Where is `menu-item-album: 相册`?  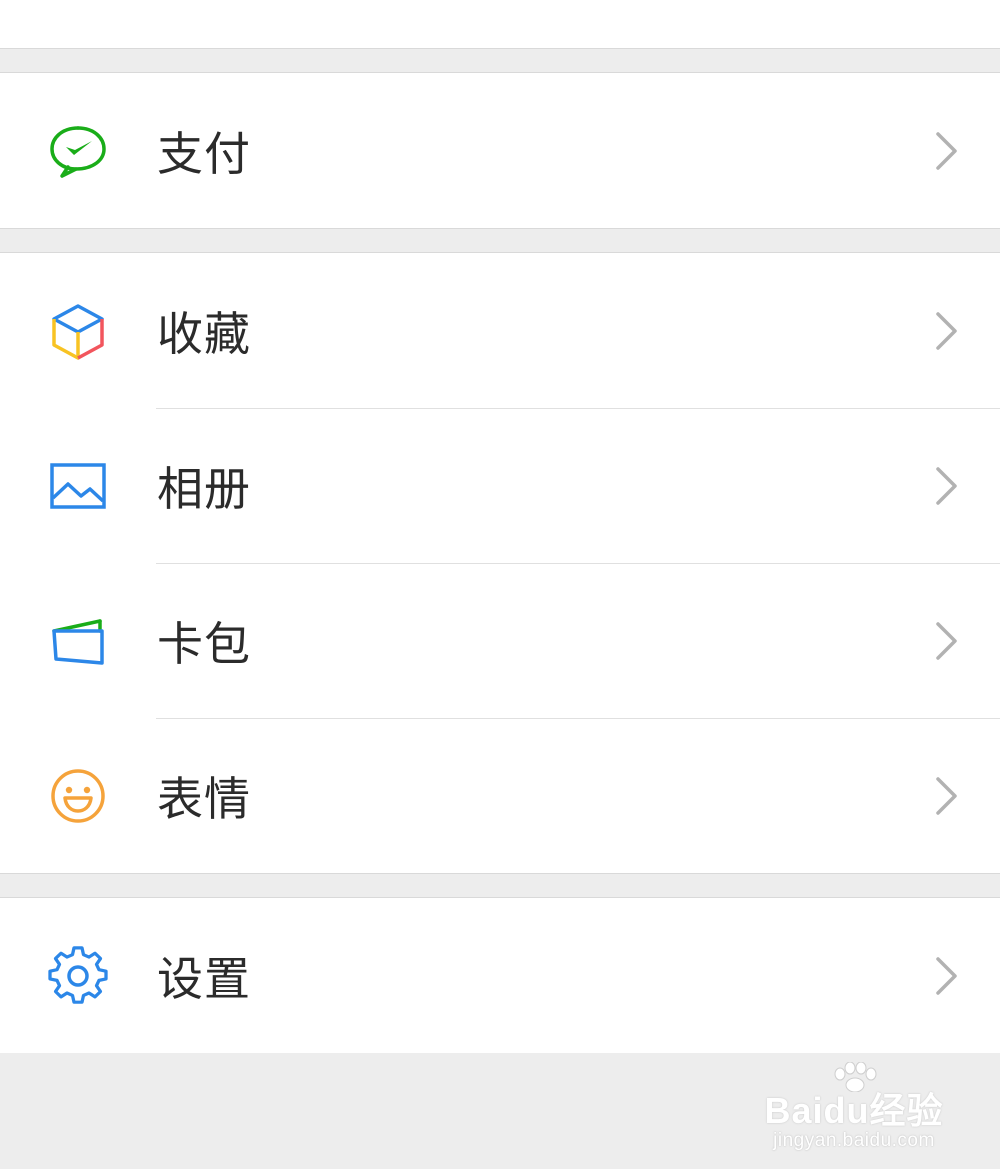
menu-item-album: 相册 is located at coordinates (500, 485).